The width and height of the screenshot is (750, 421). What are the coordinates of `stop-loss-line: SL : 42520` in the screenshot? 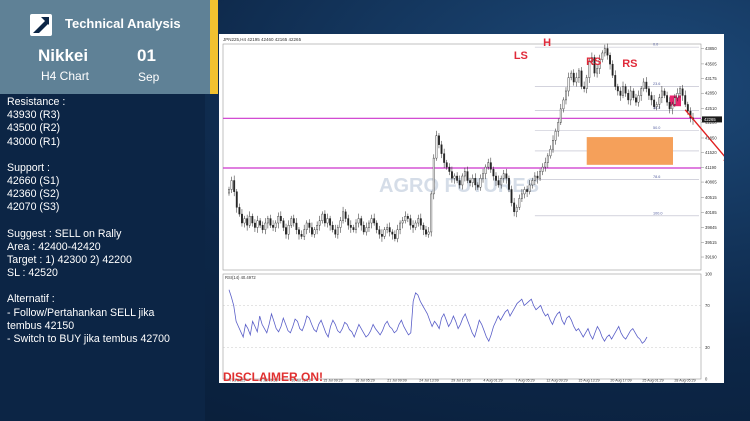 It's located at (32, 273).